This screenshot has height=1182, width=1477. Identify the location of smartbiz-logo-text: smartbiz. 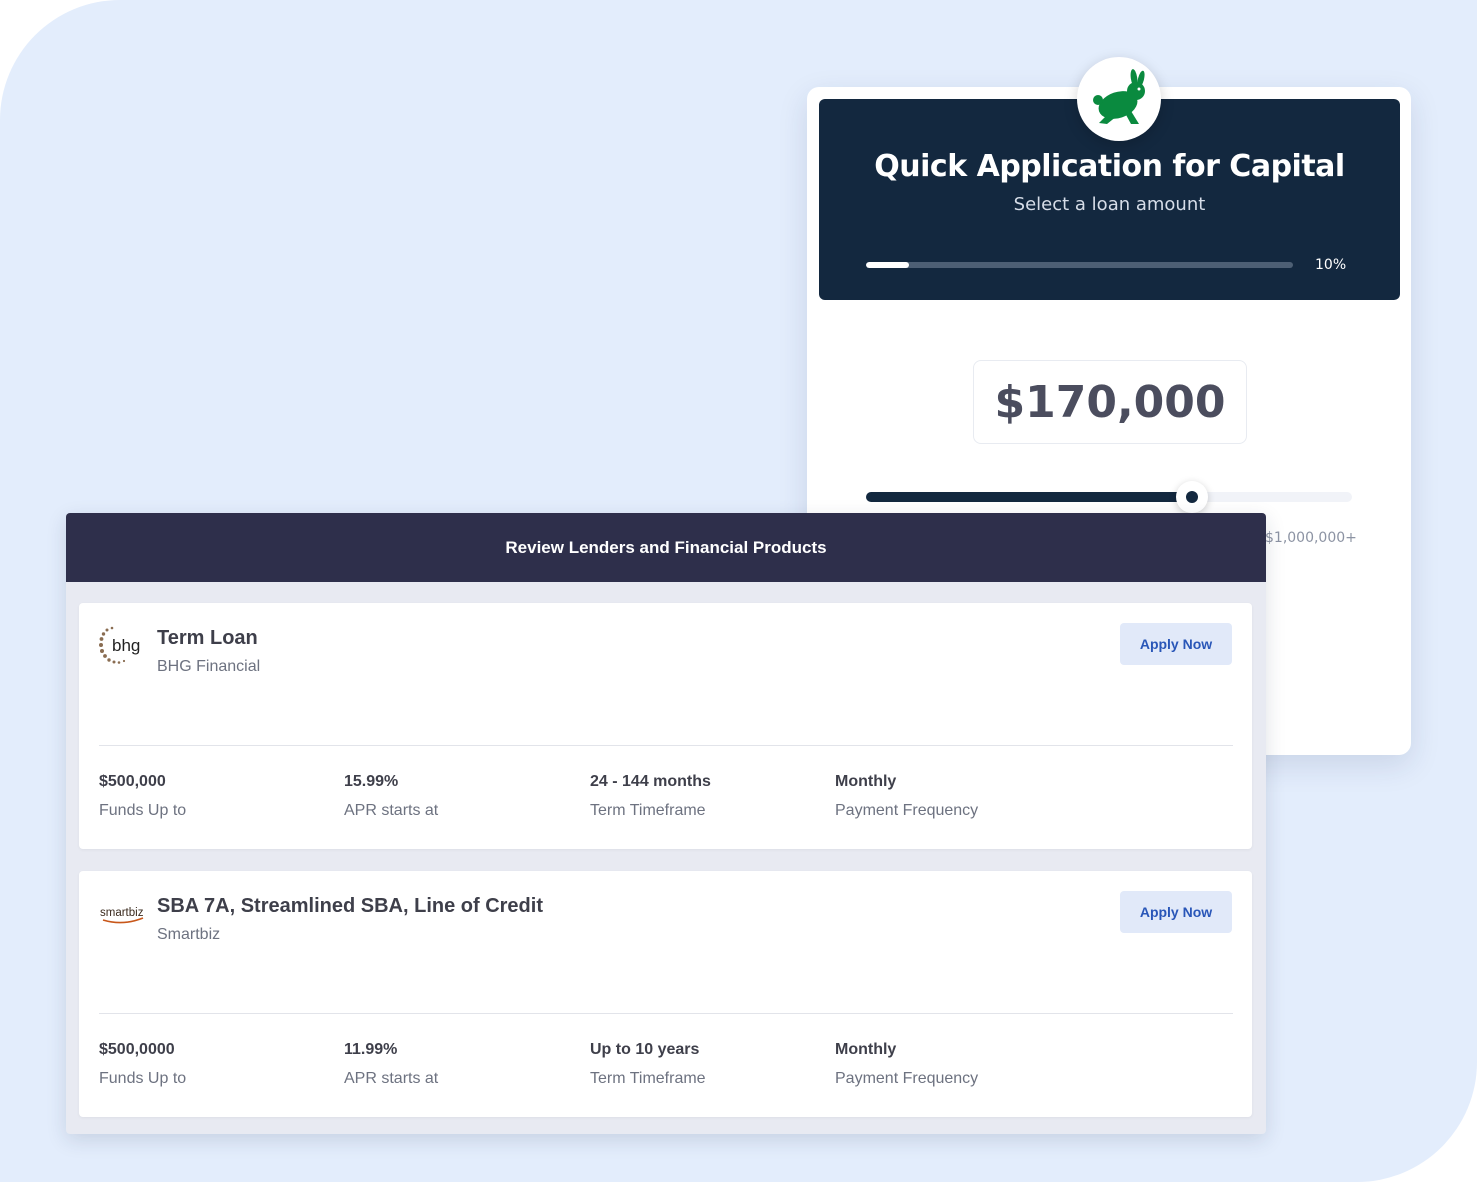
(122, 913).